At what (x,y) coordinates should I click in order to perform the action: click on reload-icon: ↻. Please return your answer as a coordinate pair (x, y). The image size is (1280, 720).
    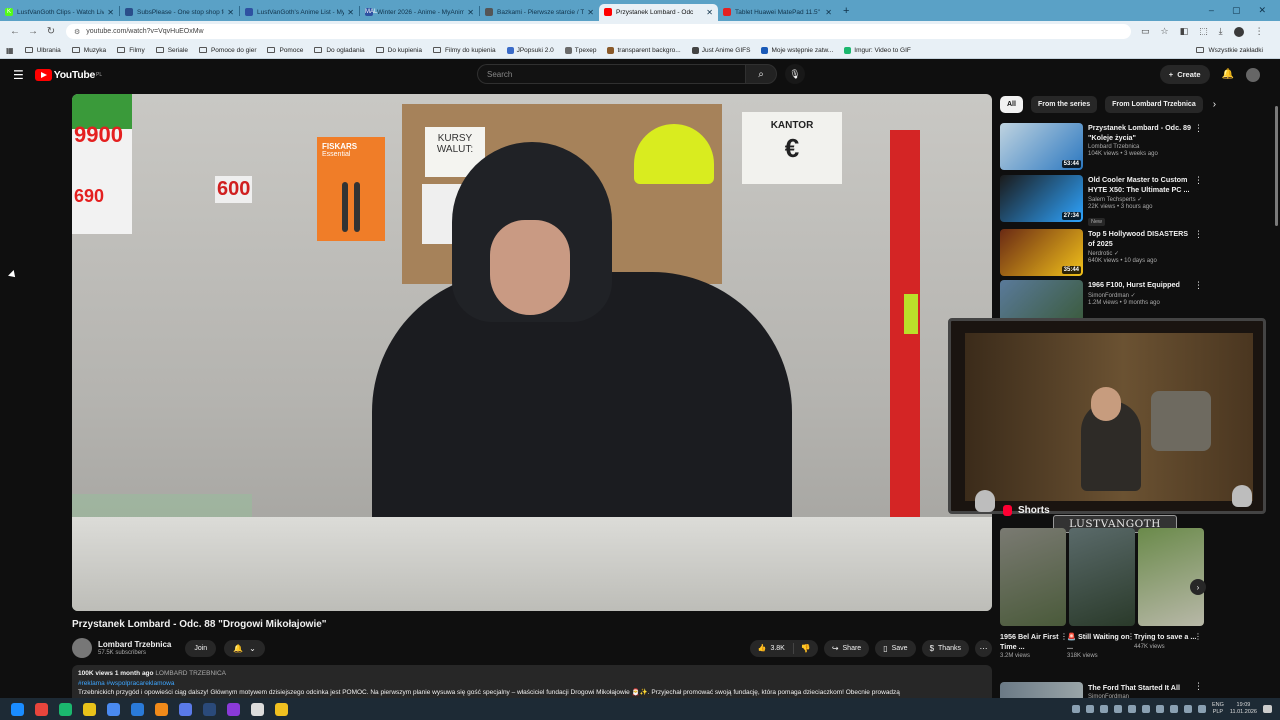
    Looking at the image, I should click on (51, 31).